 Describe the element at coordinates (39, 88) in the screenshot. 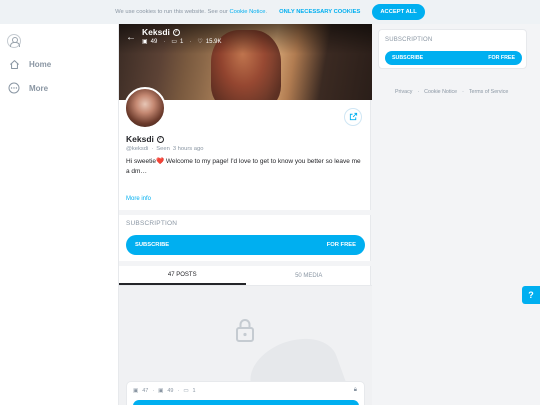

I see `nav-item-label: More` at that location.